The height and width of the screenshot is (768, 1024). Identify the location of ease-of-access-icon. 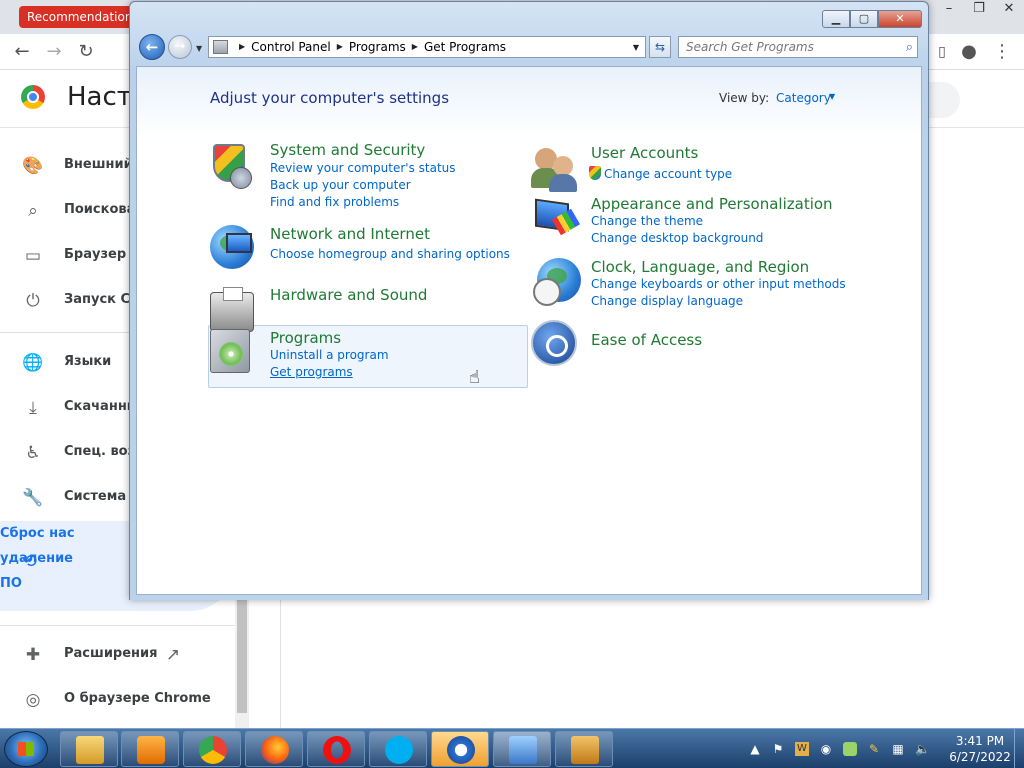
(554, 343).